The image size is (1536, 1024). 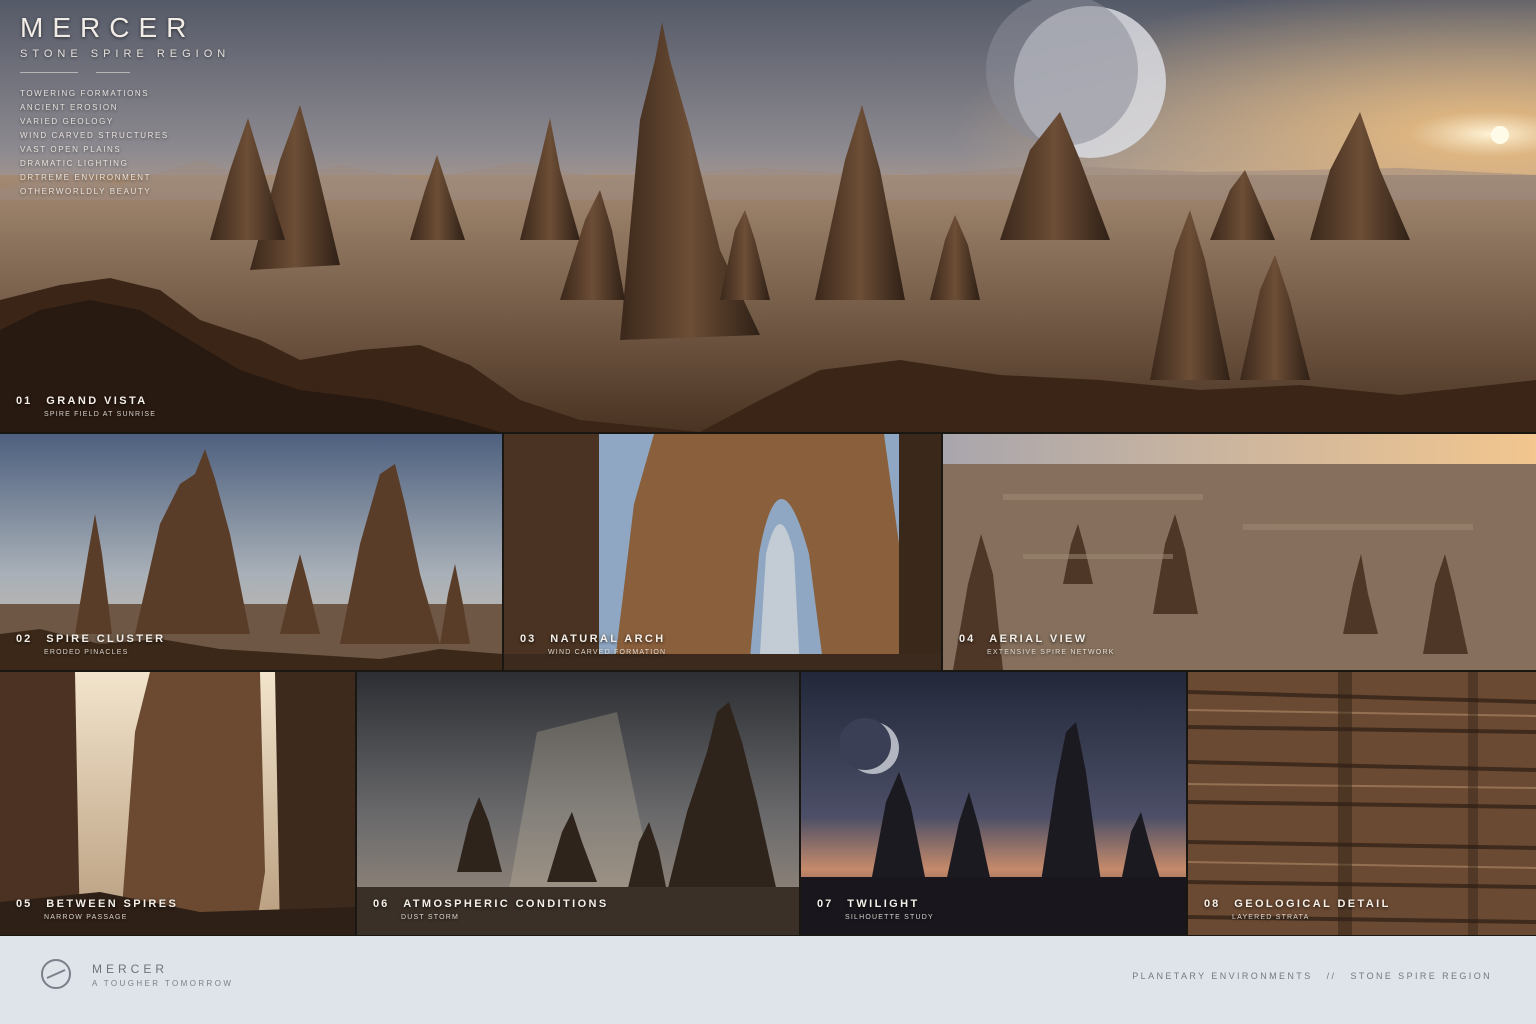 What do you see at coordinates (722, 552) in the screenshot?
I see `panel-natural-arch: 03 NATURAL ARCH WIND CARVED FORMATION` at bounding box center [722, 552].